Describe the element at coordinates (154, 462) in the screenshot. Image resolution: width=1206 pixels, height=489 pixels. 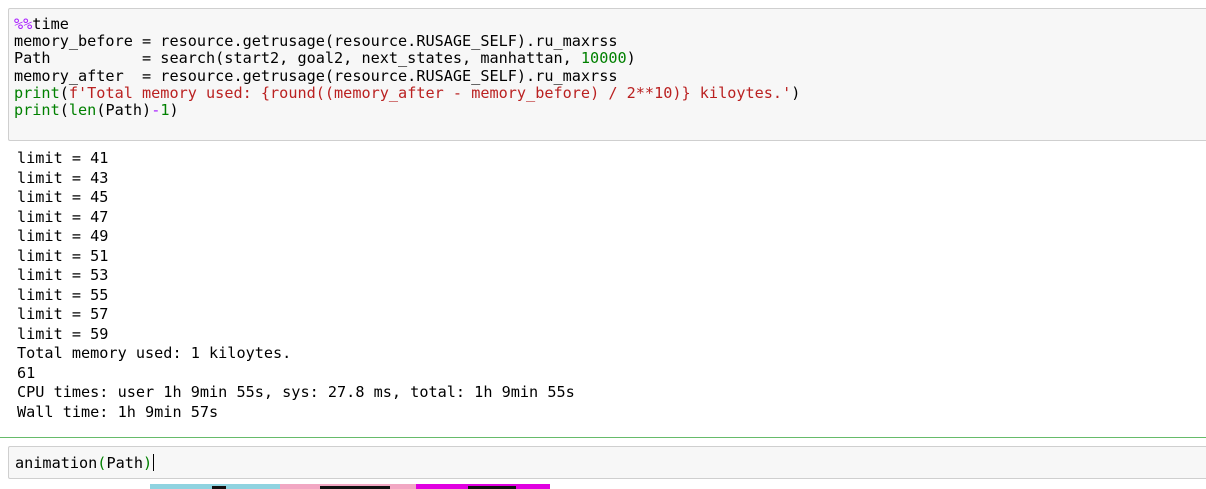
I see `text-cursor` at that location.